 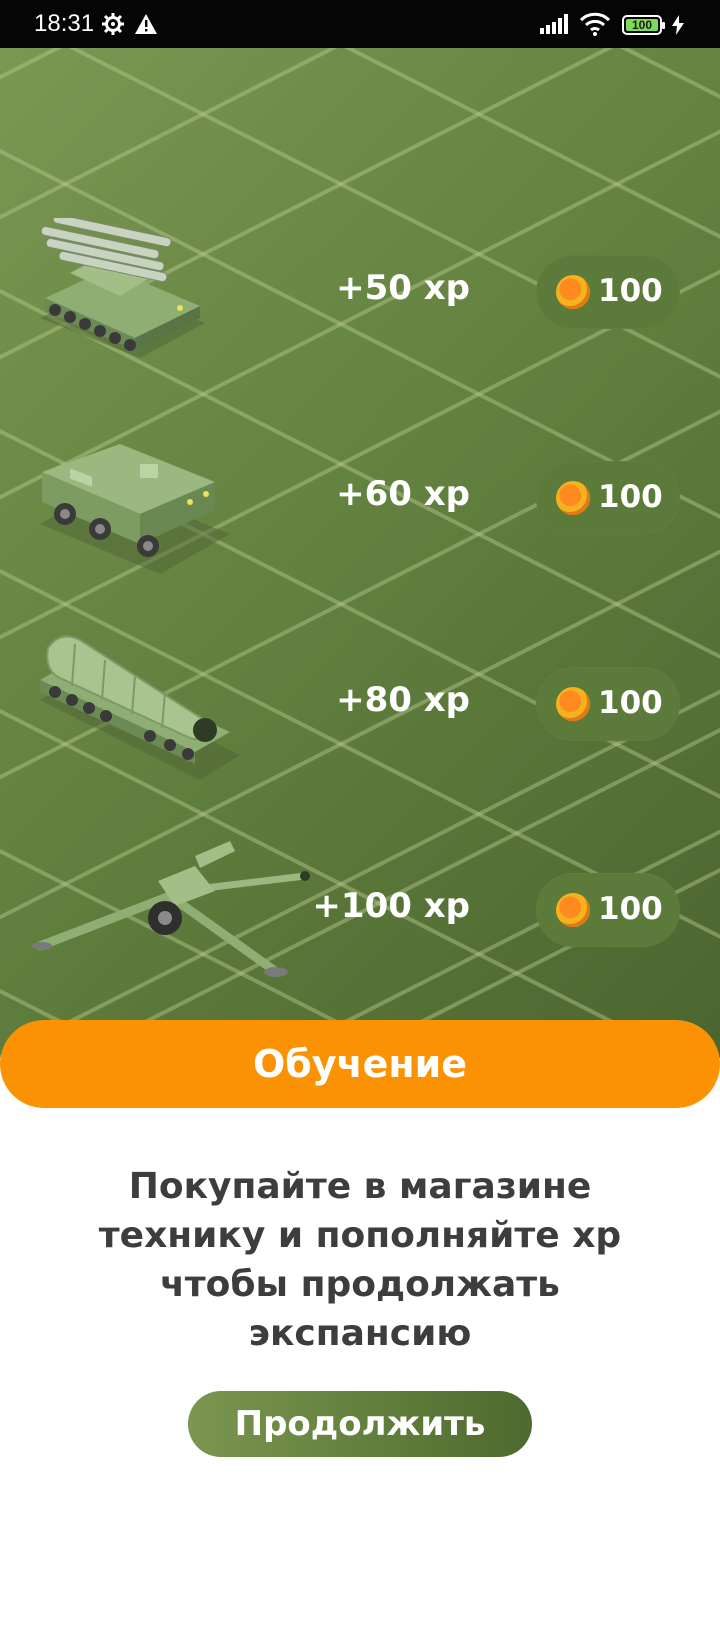 What do you see at coordinates (595, 26) in the screenshot?
I see `wifi-icon` at bounding box center [595, 26].